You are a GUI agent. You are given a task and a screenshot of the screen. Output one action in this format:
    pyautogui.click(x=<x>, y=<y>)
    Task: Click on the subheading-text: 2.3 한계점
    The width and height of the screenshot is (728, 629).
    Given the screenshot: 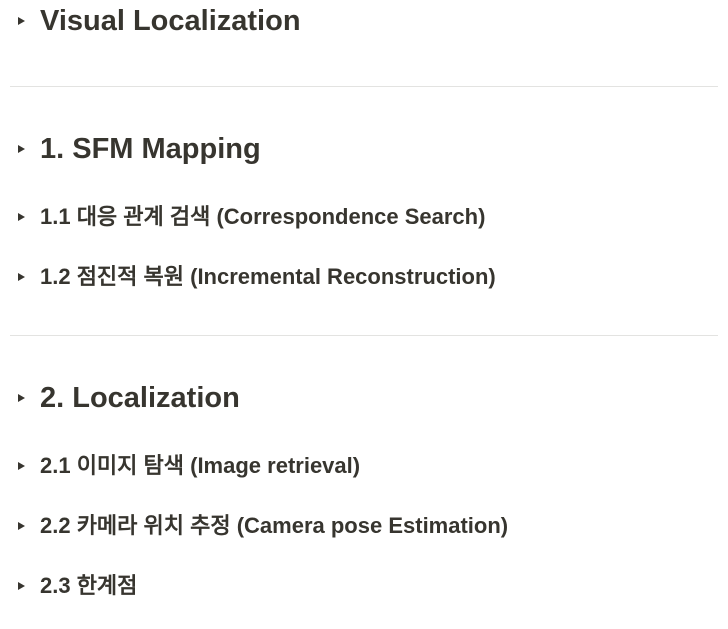 What is the action you would take?
    pyautogui.click(x=89, y=585)
    